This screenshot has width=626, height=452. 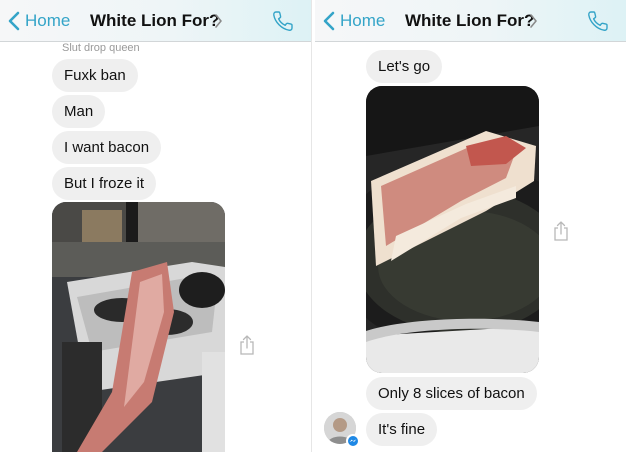 What do you see at coordinates (101, 48) in the screenshot?
I see `sender-name: Slut drop queen` at bounding box center [101, 48].